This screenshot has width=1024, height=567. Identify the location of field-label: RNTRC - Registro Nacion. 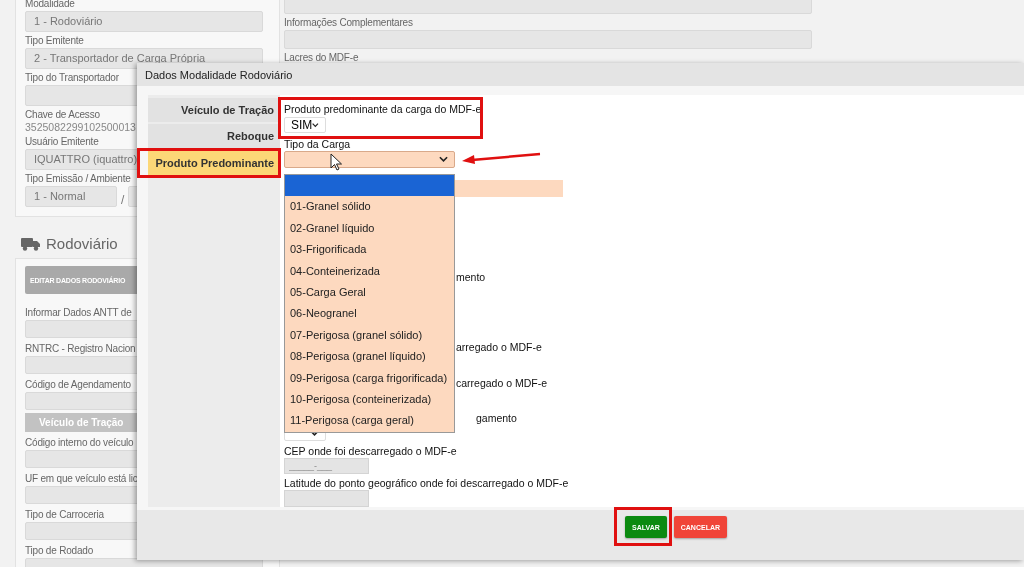
(80, 349).